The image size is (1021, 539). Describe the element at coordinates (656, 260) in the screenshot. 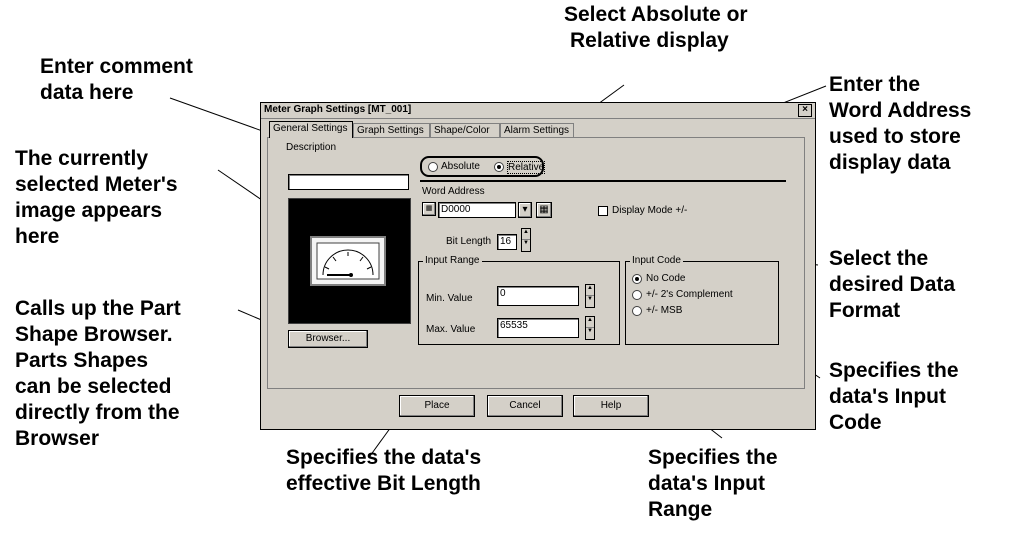

I see `input-code-title: Input Code` at that location.